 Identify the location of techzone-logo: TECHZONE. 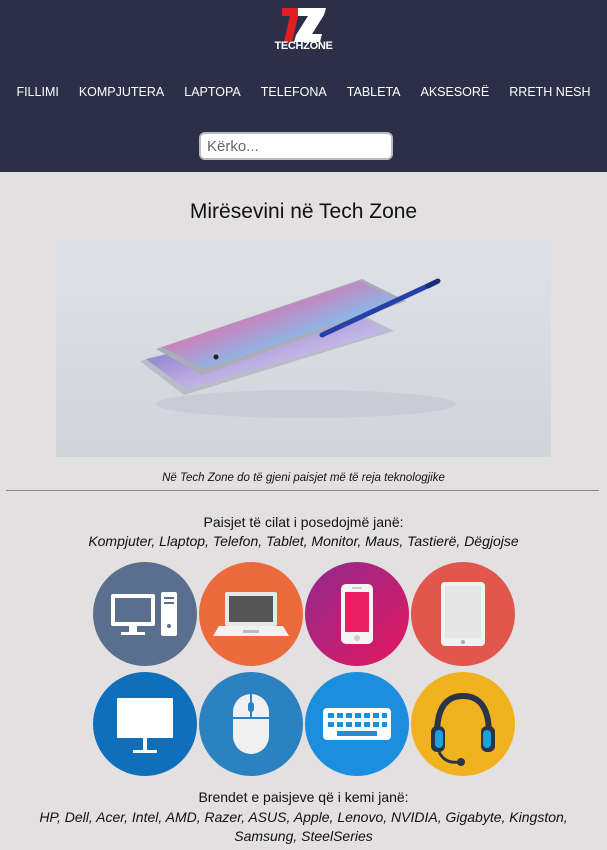
(304, 32).